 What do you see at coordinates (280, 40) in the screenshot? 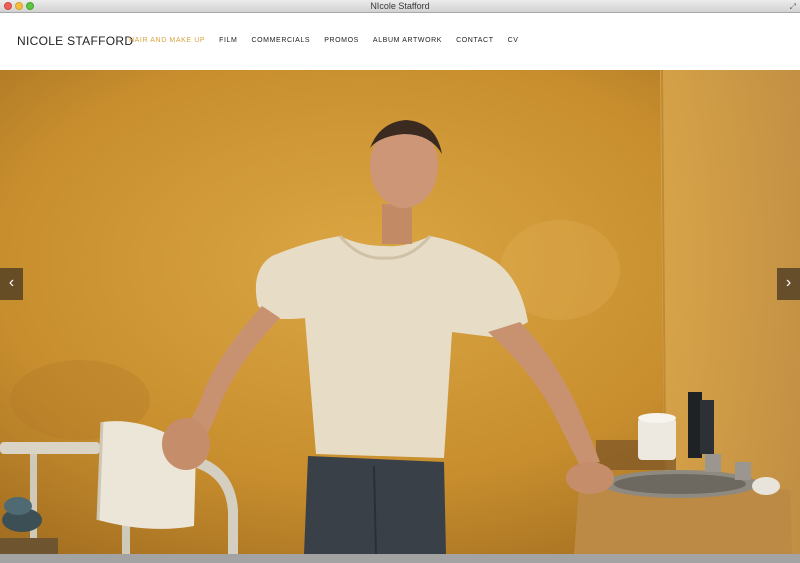
I see `nav-item-commercials: COMMERCIALS` at bounding box center [280, 40].